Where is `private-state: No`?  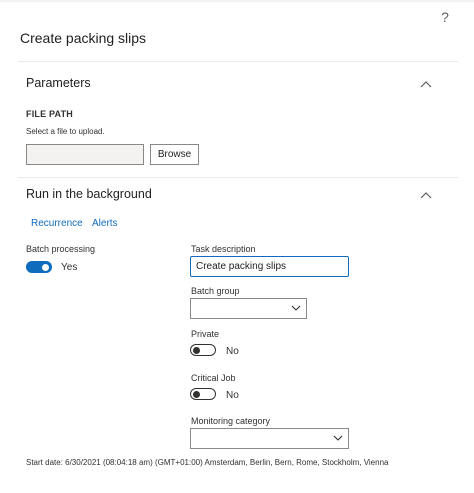 private-state: No is located at coordinates (232, 351).